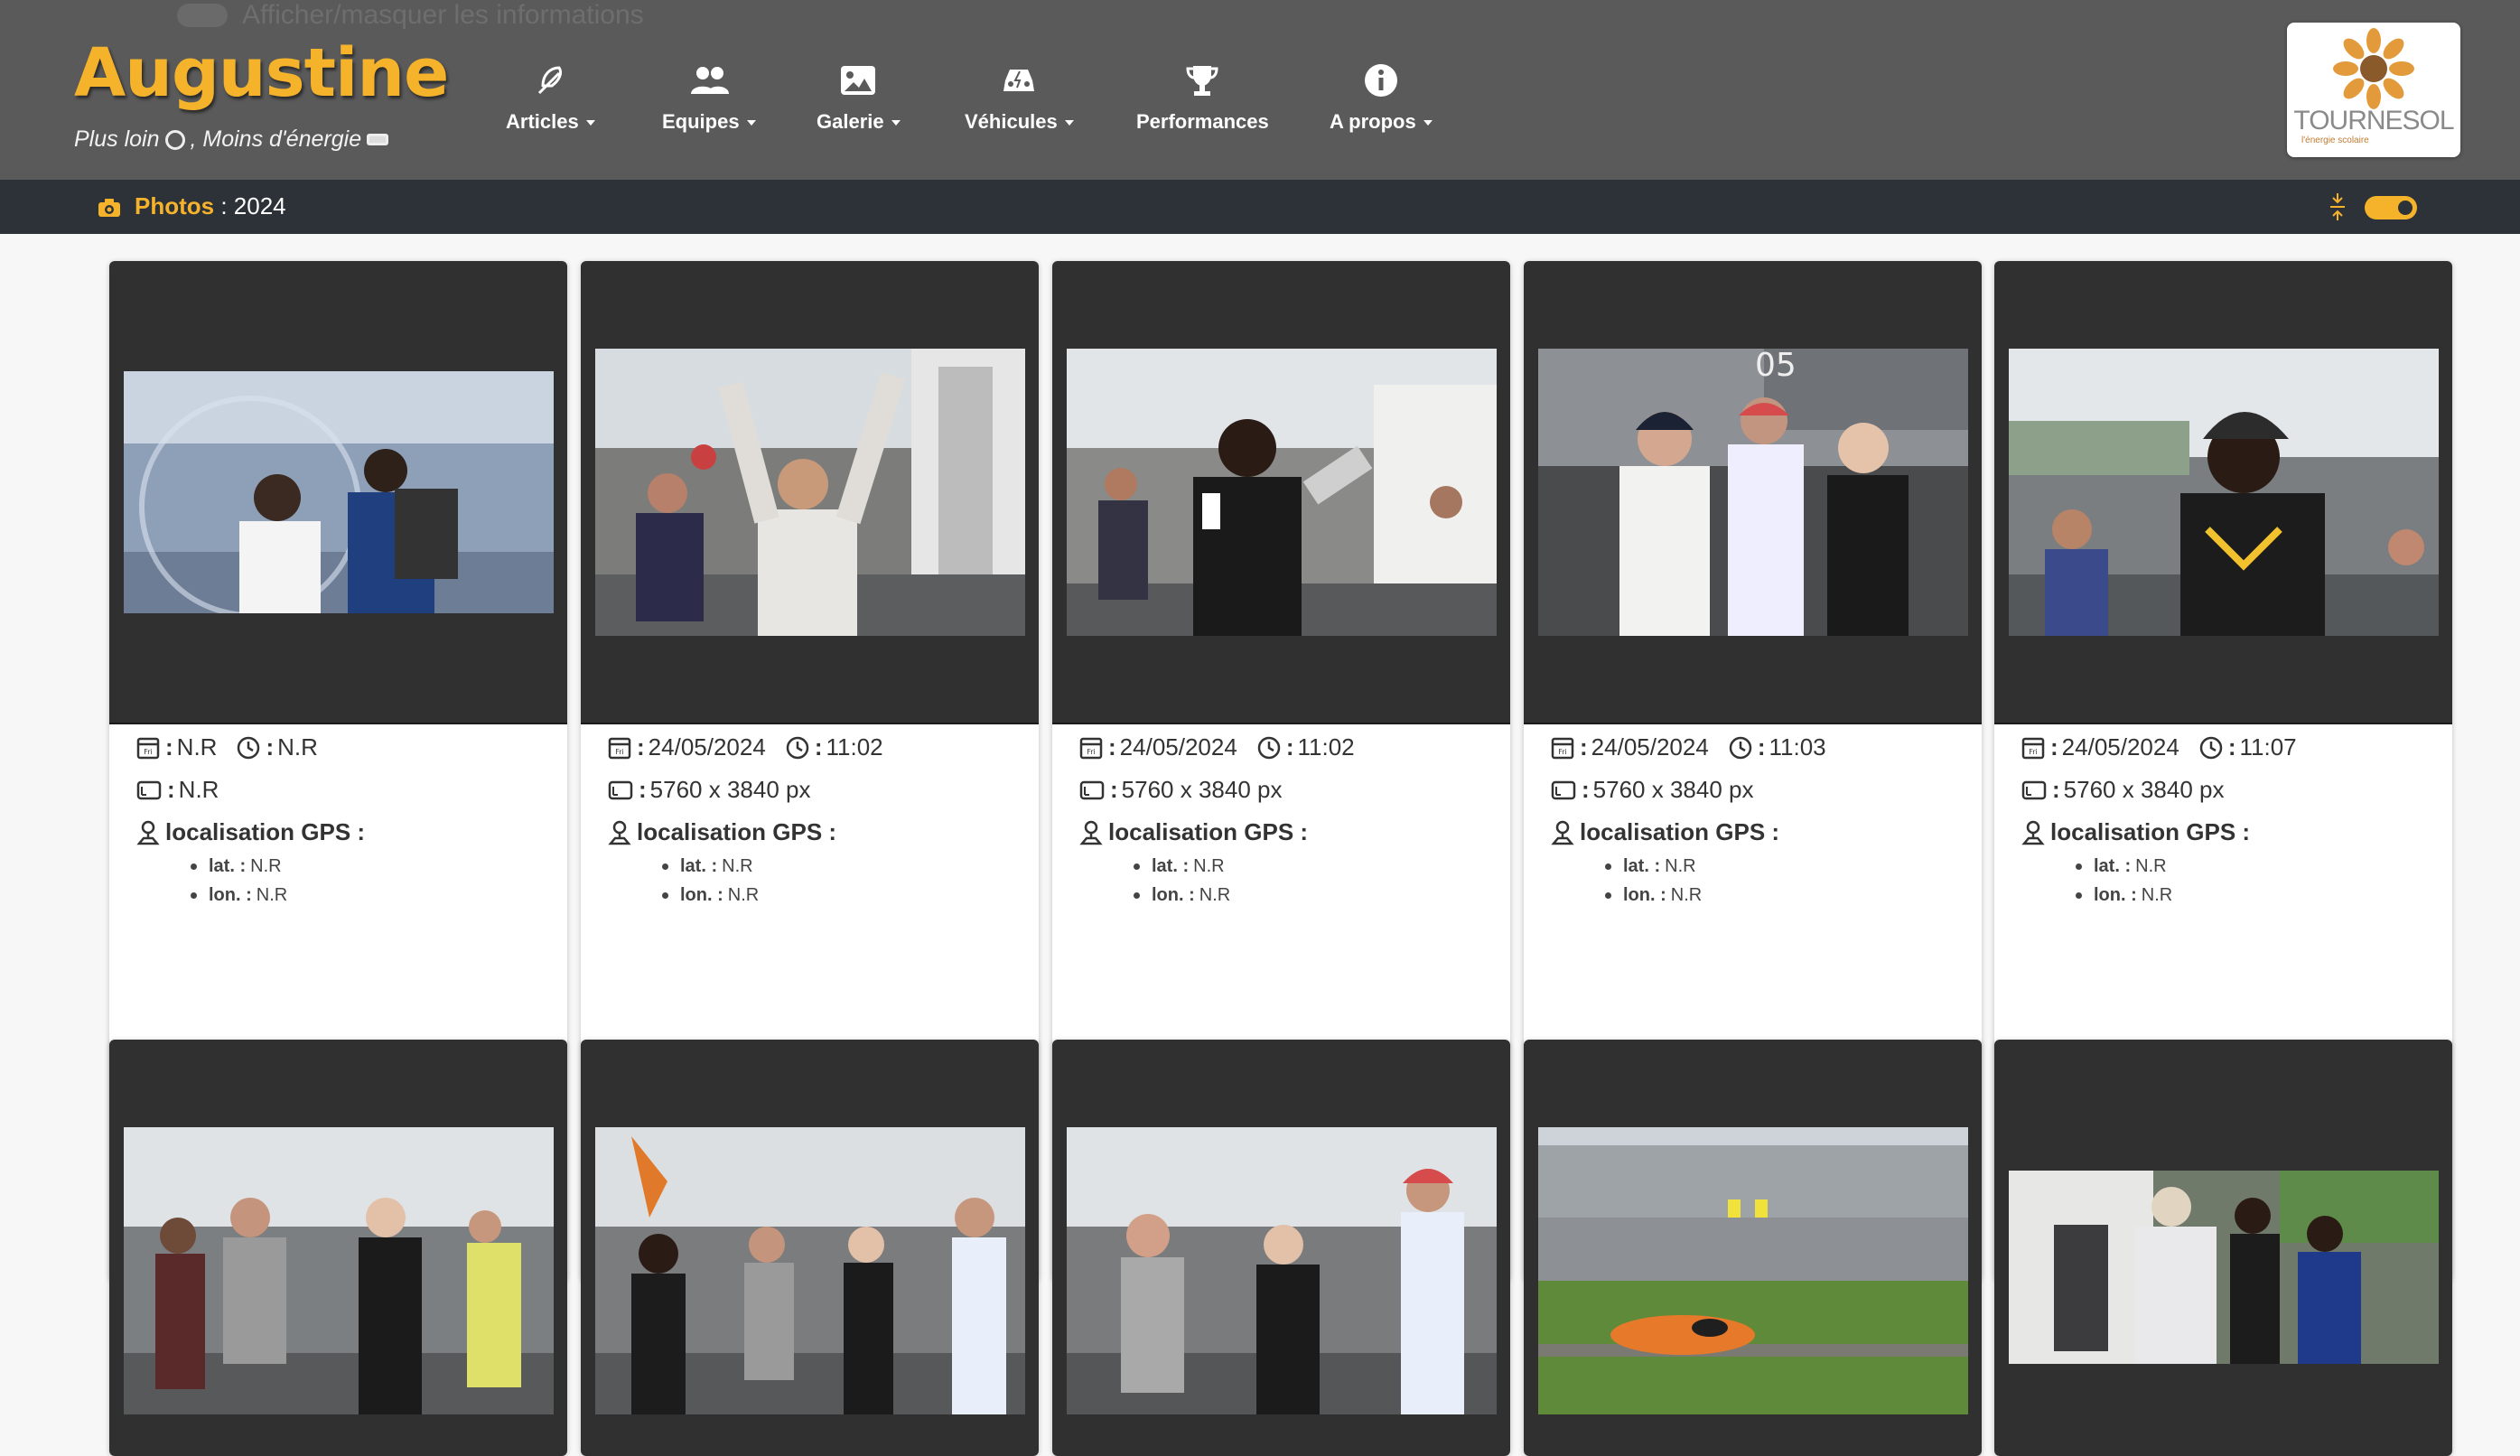 Image resolution: width=2520 pixels, height=1456 pixels. I want to click on page-title-year: 2024, so click(259, 206).